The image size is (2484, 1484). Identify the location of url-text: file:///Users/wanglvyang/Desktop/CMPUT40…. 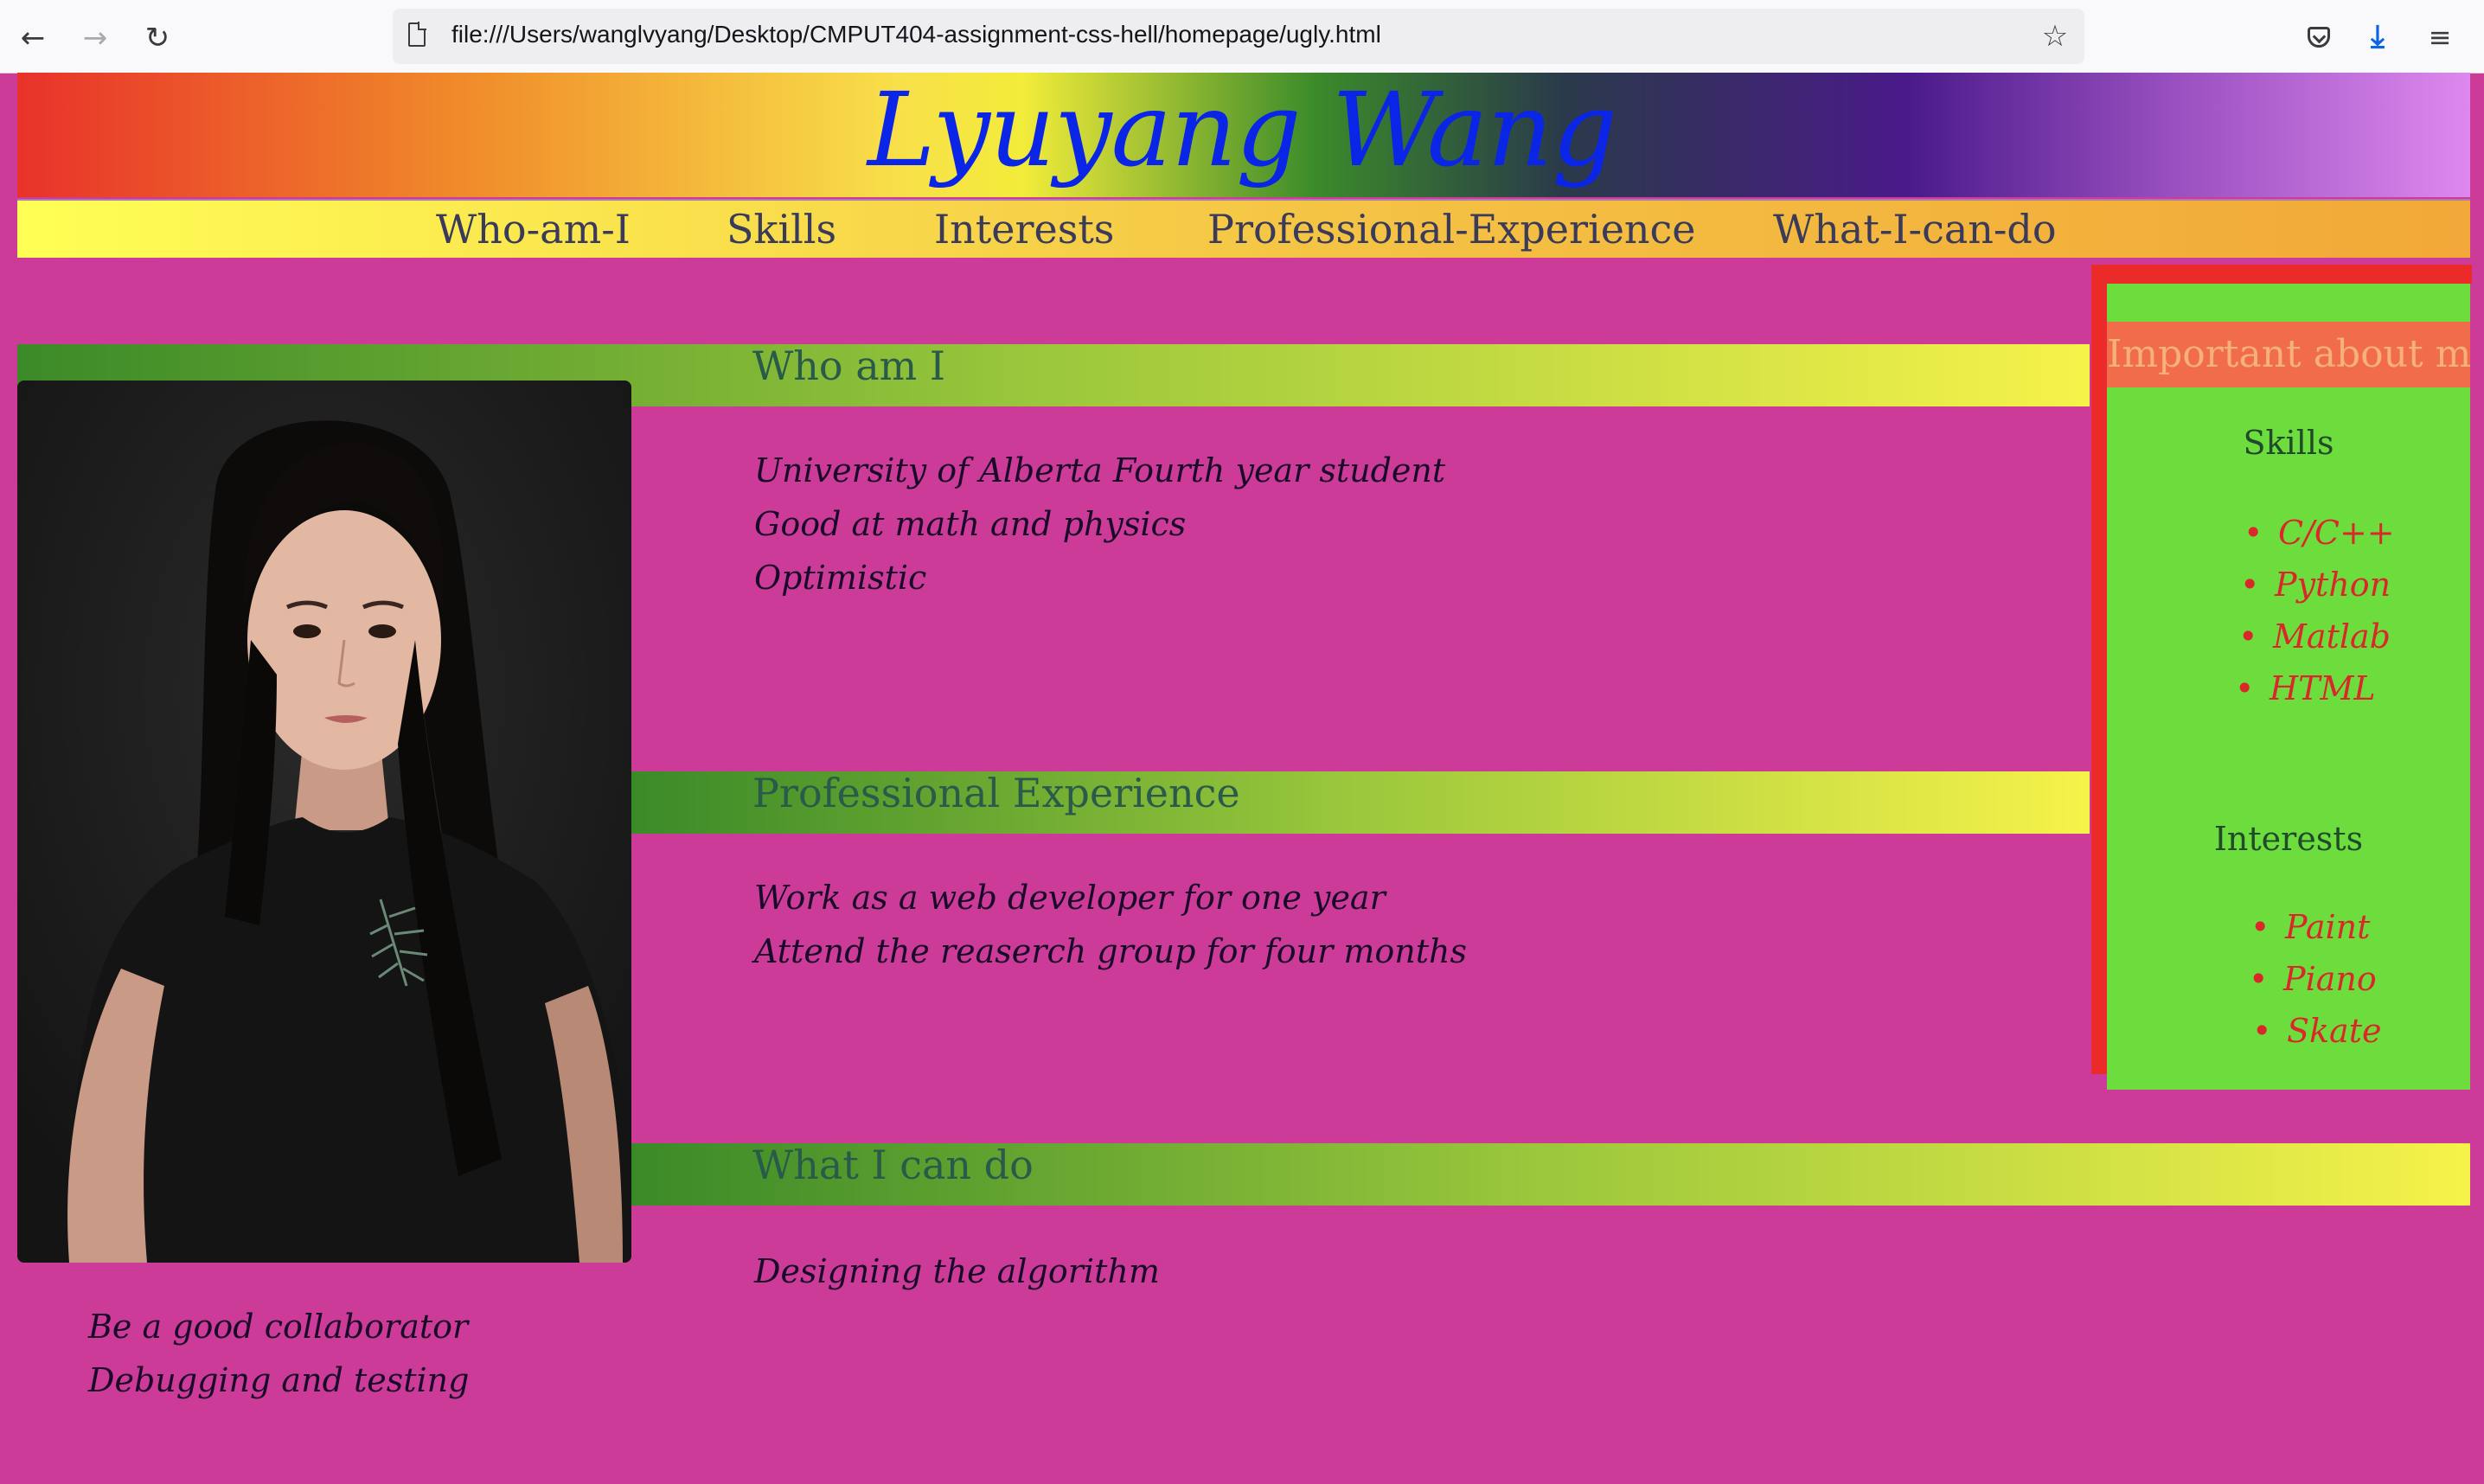
(916, 35).